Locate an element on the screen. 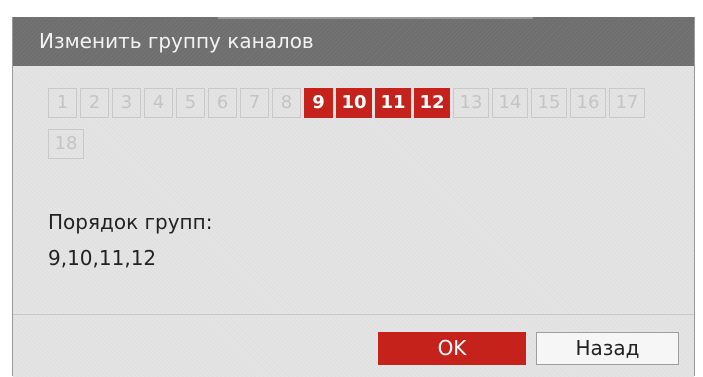 The width and height of the screenshot is (703, 377). channel-button-3: 3 is located at coordinates (126, 103).